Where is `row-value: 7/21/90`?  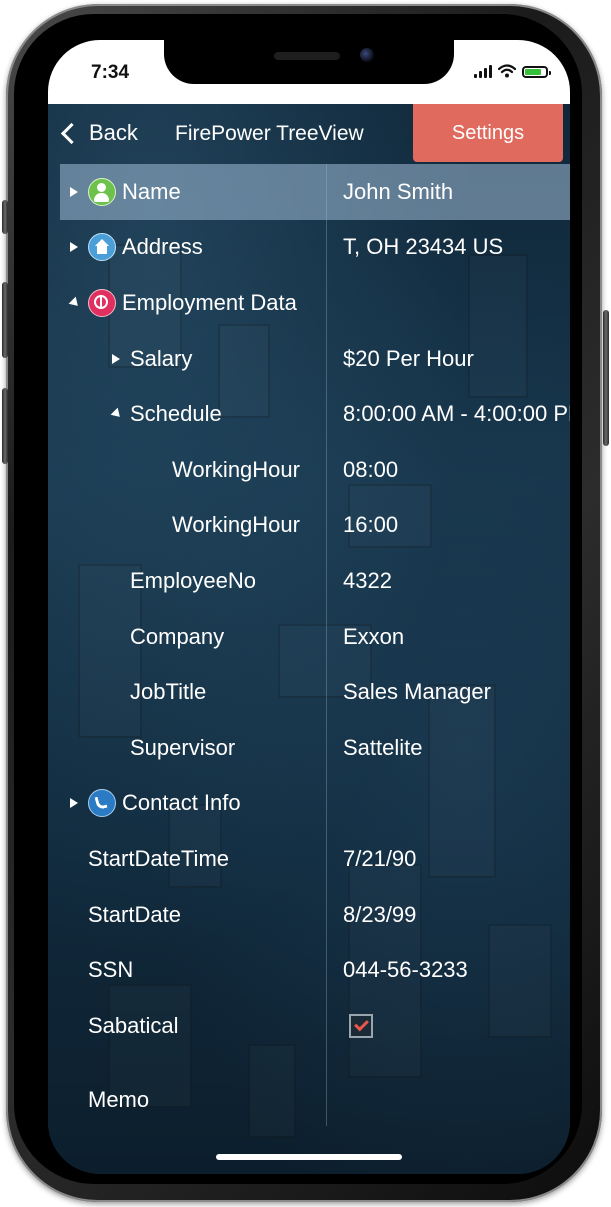
row-value: 7/21/90 is located at coordinates (380, 858).